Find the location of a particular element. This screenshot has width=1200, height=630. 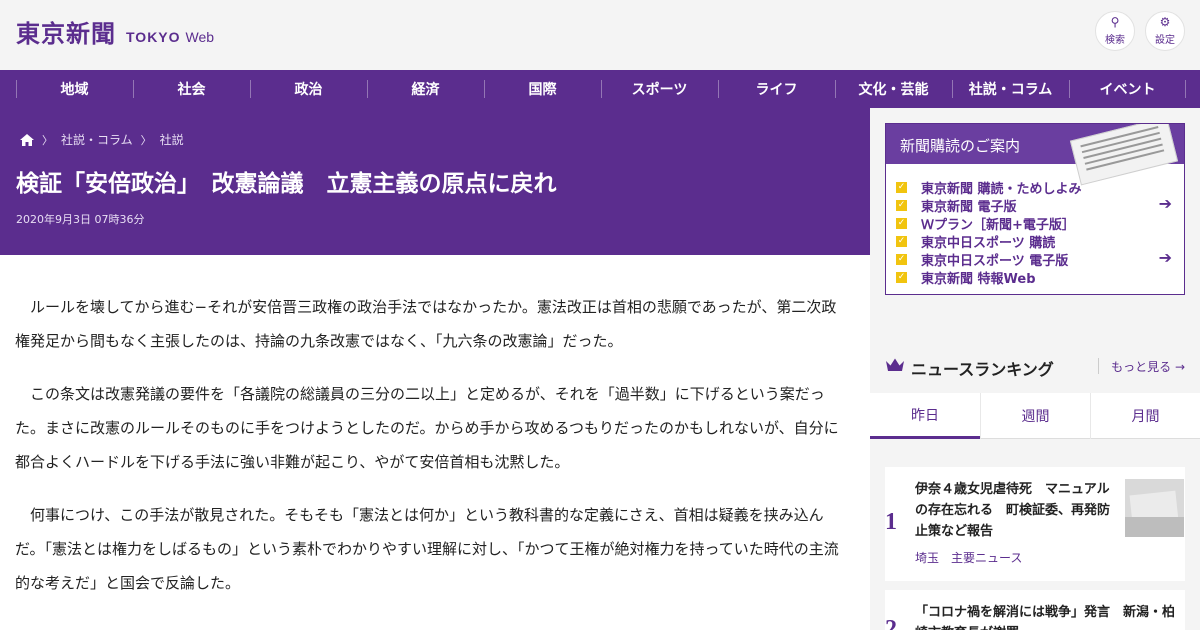

ranking-item-title: 伊奈４歳女児虐待死 マニュアルの存在忘れる 町検証委、再発防止策など報告 is located at coordinates (1015, 510).